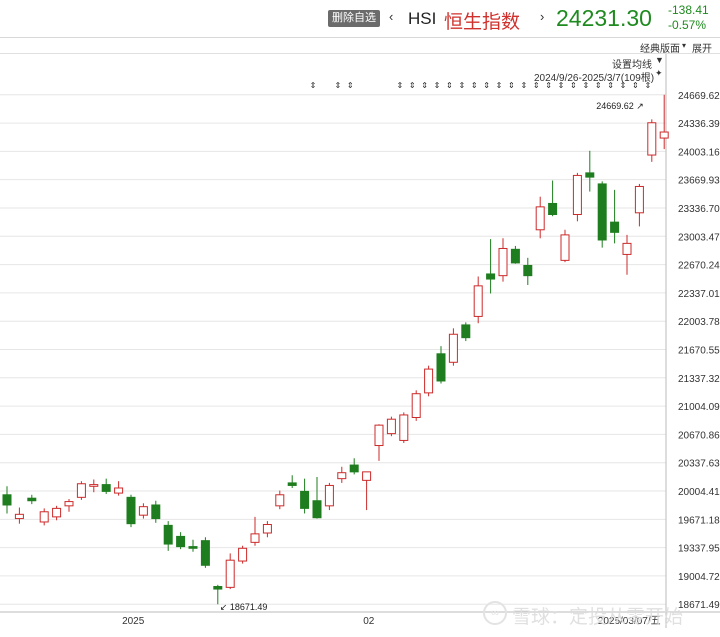 Image resolution: width=720 pixels, height=637 pixels. What do you see at coordinates (699, 605) in the screenshot?
I see `y-tick-label: 18671.49` at bounding box center [699, 605].